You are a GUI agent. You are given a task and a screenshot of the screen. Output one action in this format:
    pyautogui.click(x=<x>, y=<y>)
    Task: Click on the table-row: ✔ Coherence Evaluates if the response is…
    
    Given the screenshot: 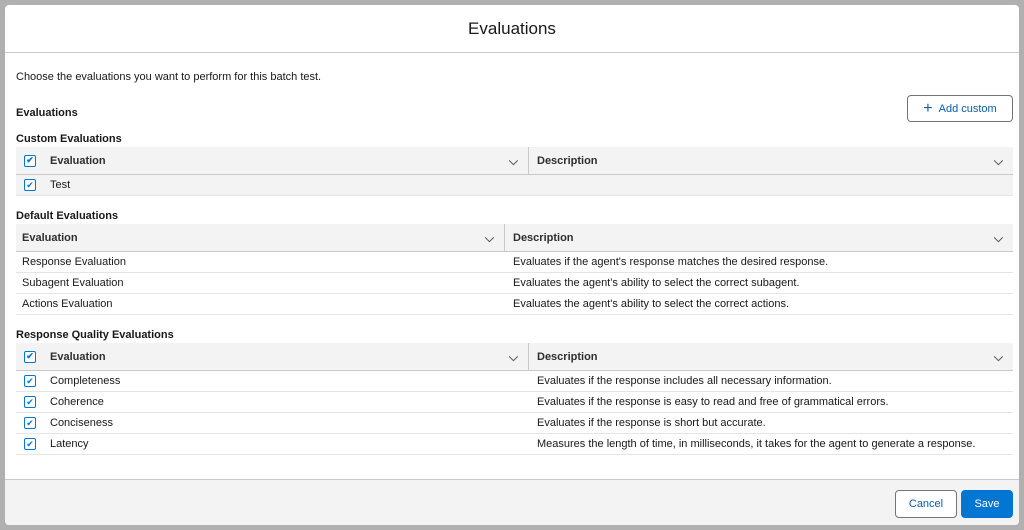 What is the action you would take?
    pyautogui.click(x=514, y=402)
    